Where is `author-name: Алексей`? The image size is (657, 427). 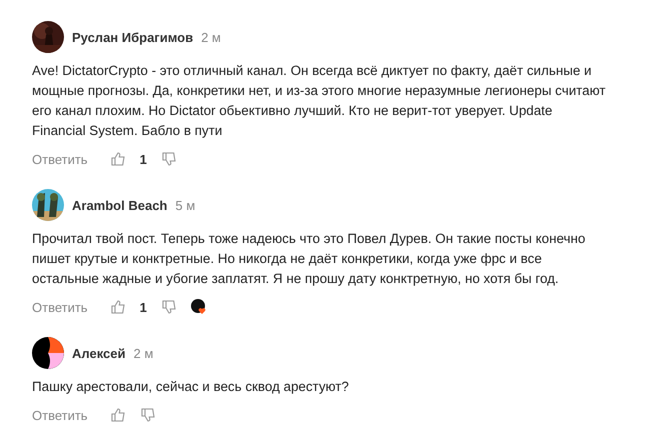 author-name: Алексей is located at coordinates (99, 353).